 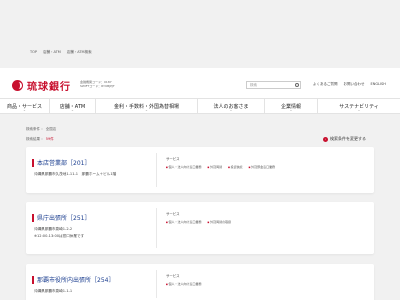 I want to click on result-count-value: 59件, so click(x=49, y=139).